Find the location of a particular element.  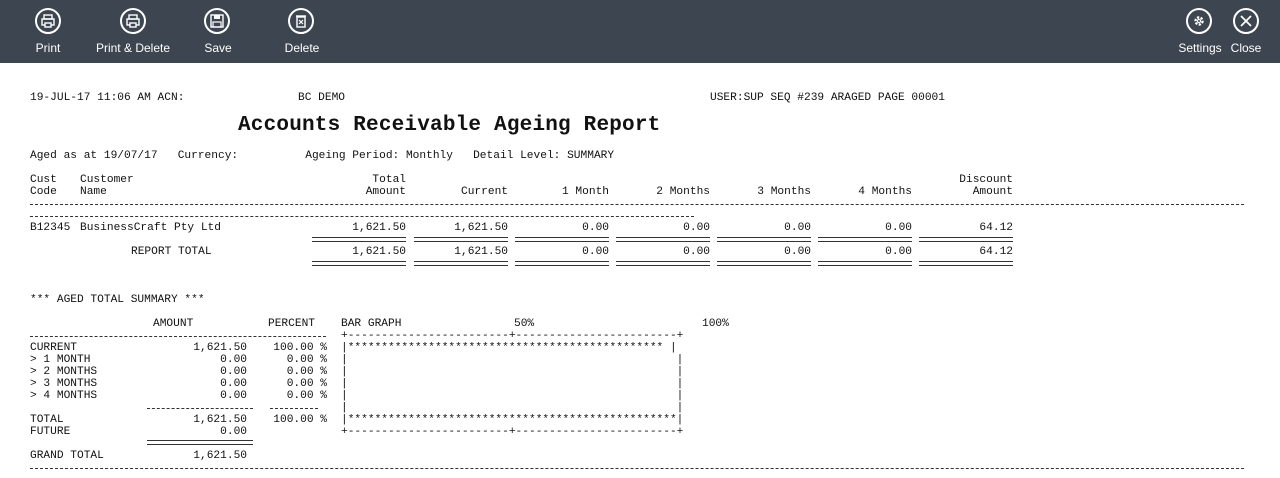

col-name-2: Name is located at coordinates (93, 192).